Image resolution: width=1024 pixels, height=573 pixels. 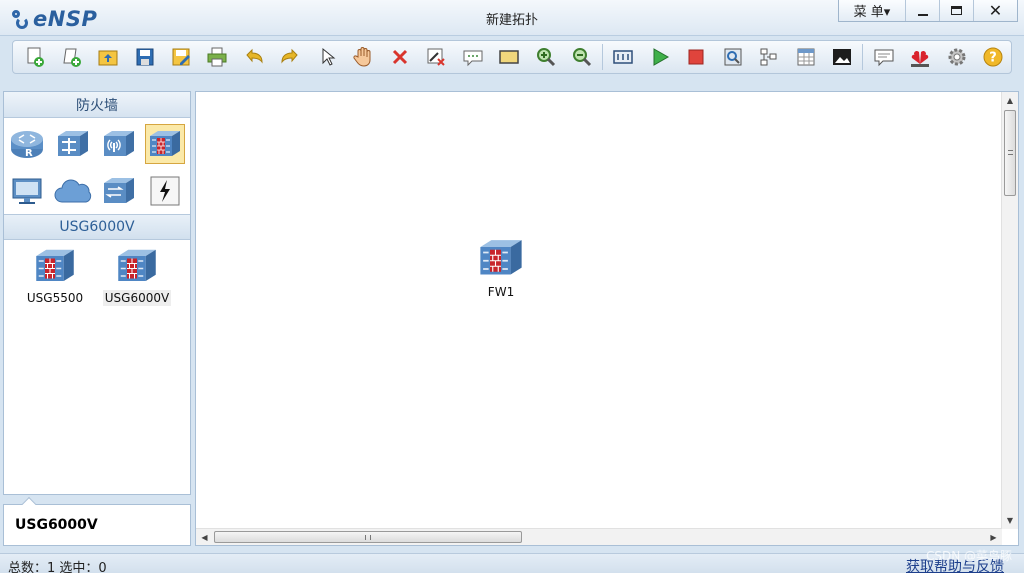 I want to click on category-router: R, so click(x=27, y=144).